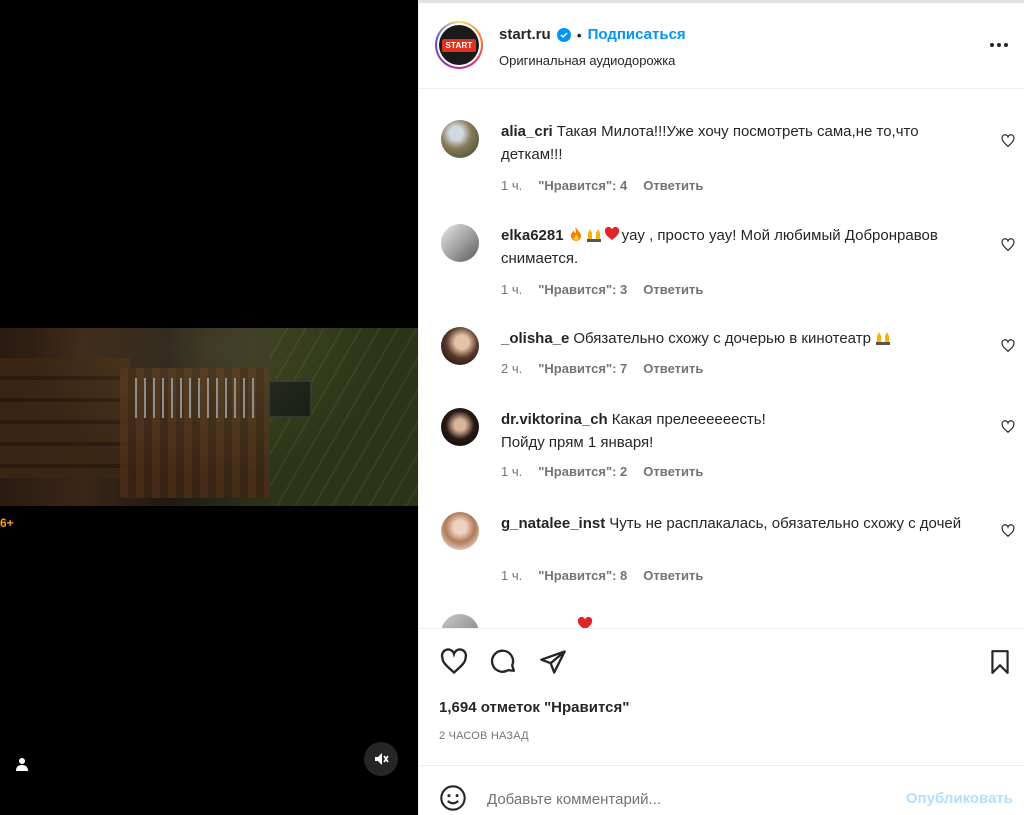  What do you see at coordinates (582, 471) in the screenshot?
I see `comment-likes: "Нравится": 2` at bounding box center [582, 471].